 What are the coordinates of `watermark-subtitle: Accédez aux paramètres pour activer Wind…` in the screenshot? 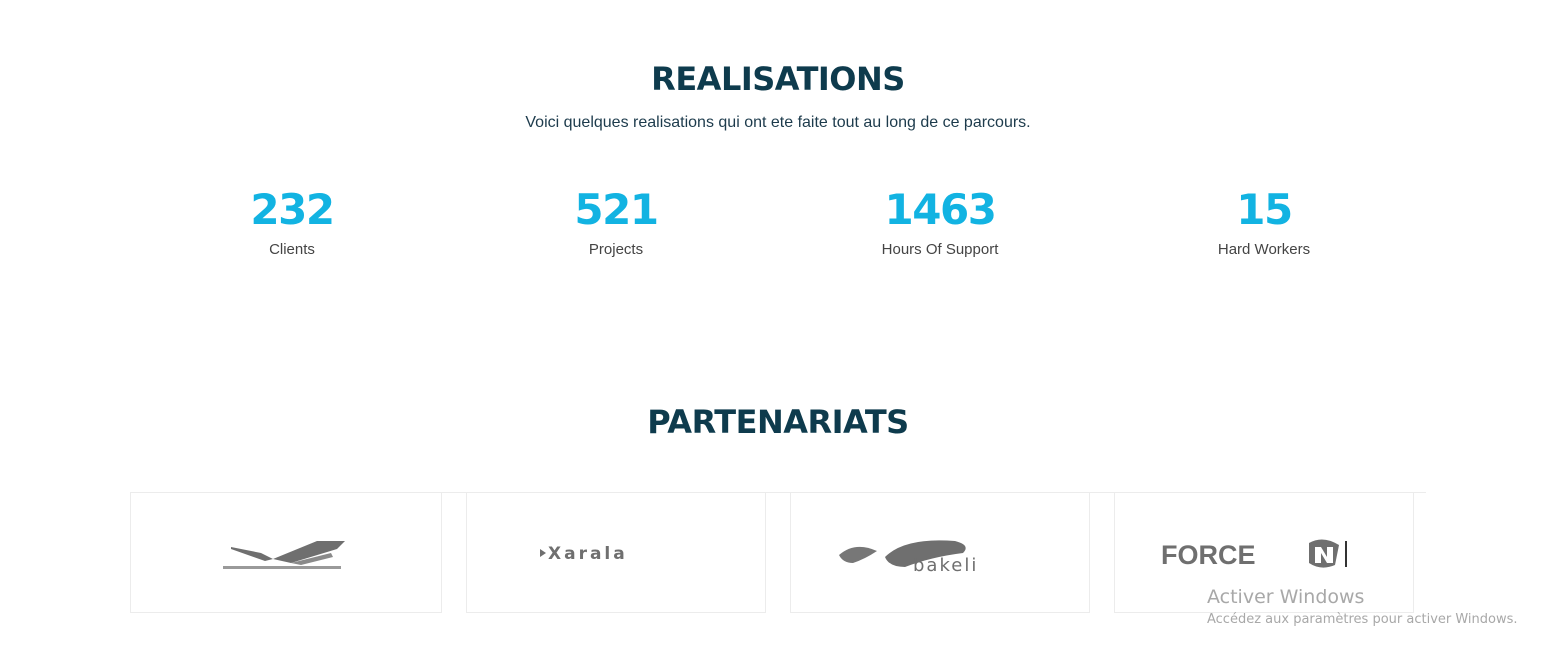 It's located at (1362, 619).